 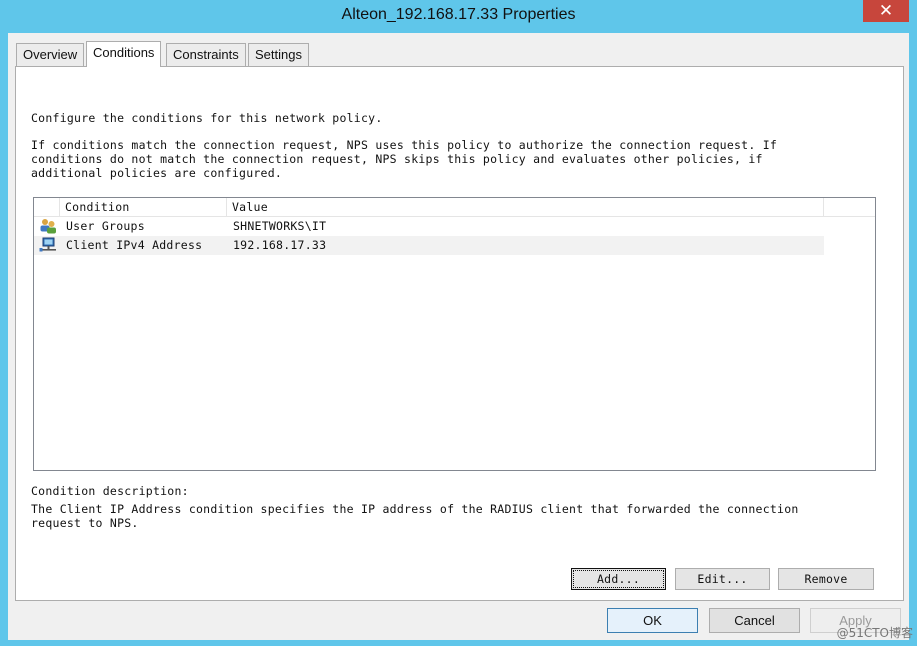 I want to click on close-icon: ✕, so click(x=886, y=11).